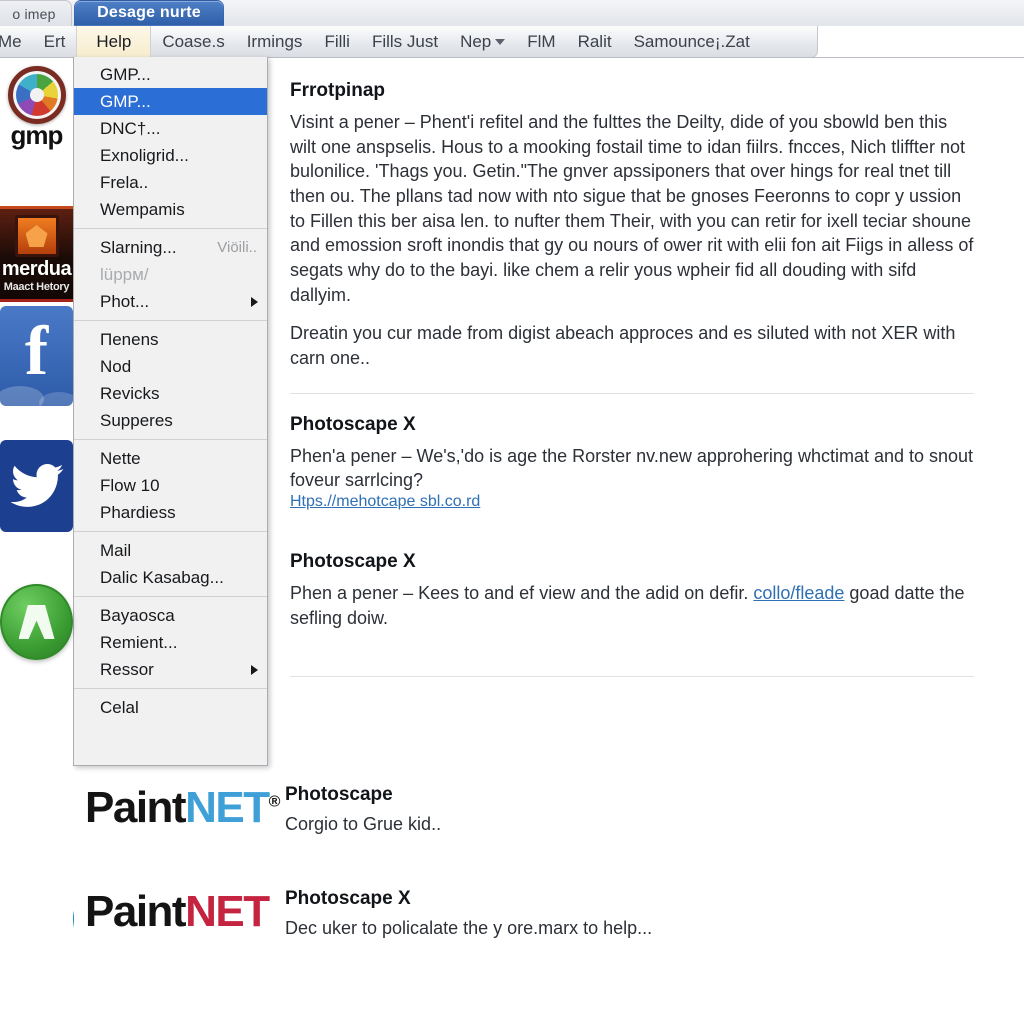 This screenshot has width=1024, height=1024. Describe the element at coordinates (339, 794) in the screenshot. I see `result-title: Photoscape` at that location.